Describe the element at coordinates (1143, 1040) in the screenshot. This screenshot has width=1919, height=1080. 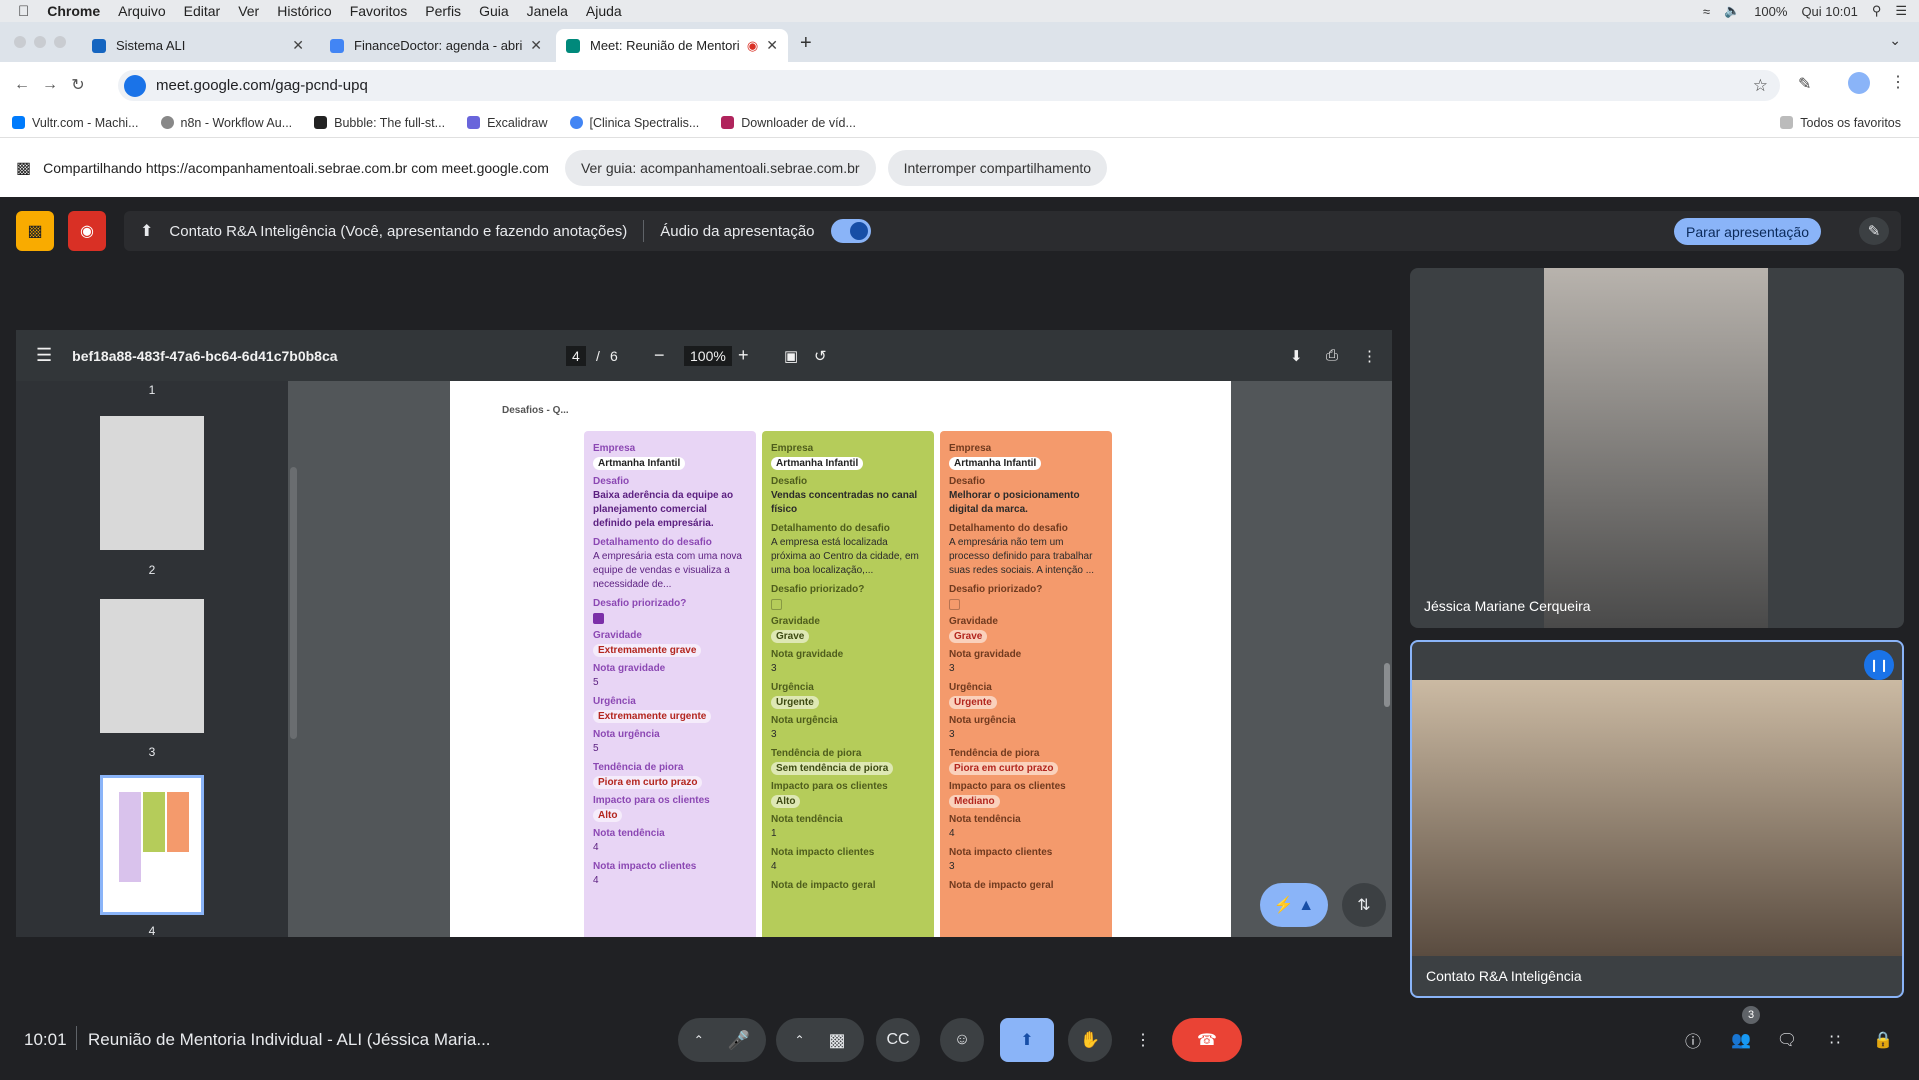
I see `more-options-button: ⋮` at that location.